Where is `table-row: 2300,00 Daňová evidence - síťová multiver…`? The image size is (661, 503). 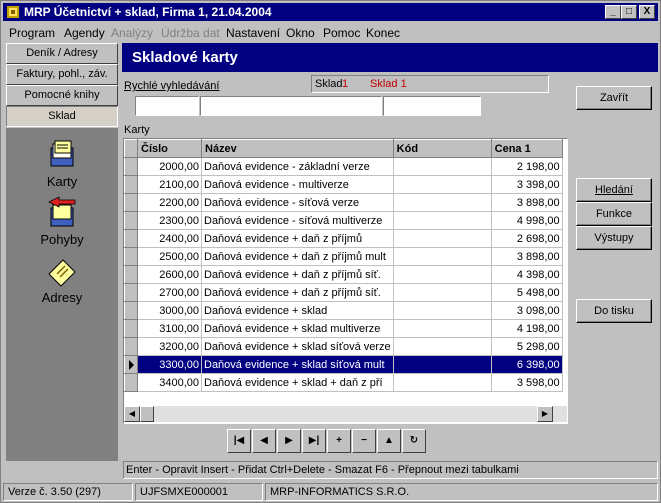
table-row: 2300,00 Daňová evidence - síťová multiver… is located at coordinates (343, 220).